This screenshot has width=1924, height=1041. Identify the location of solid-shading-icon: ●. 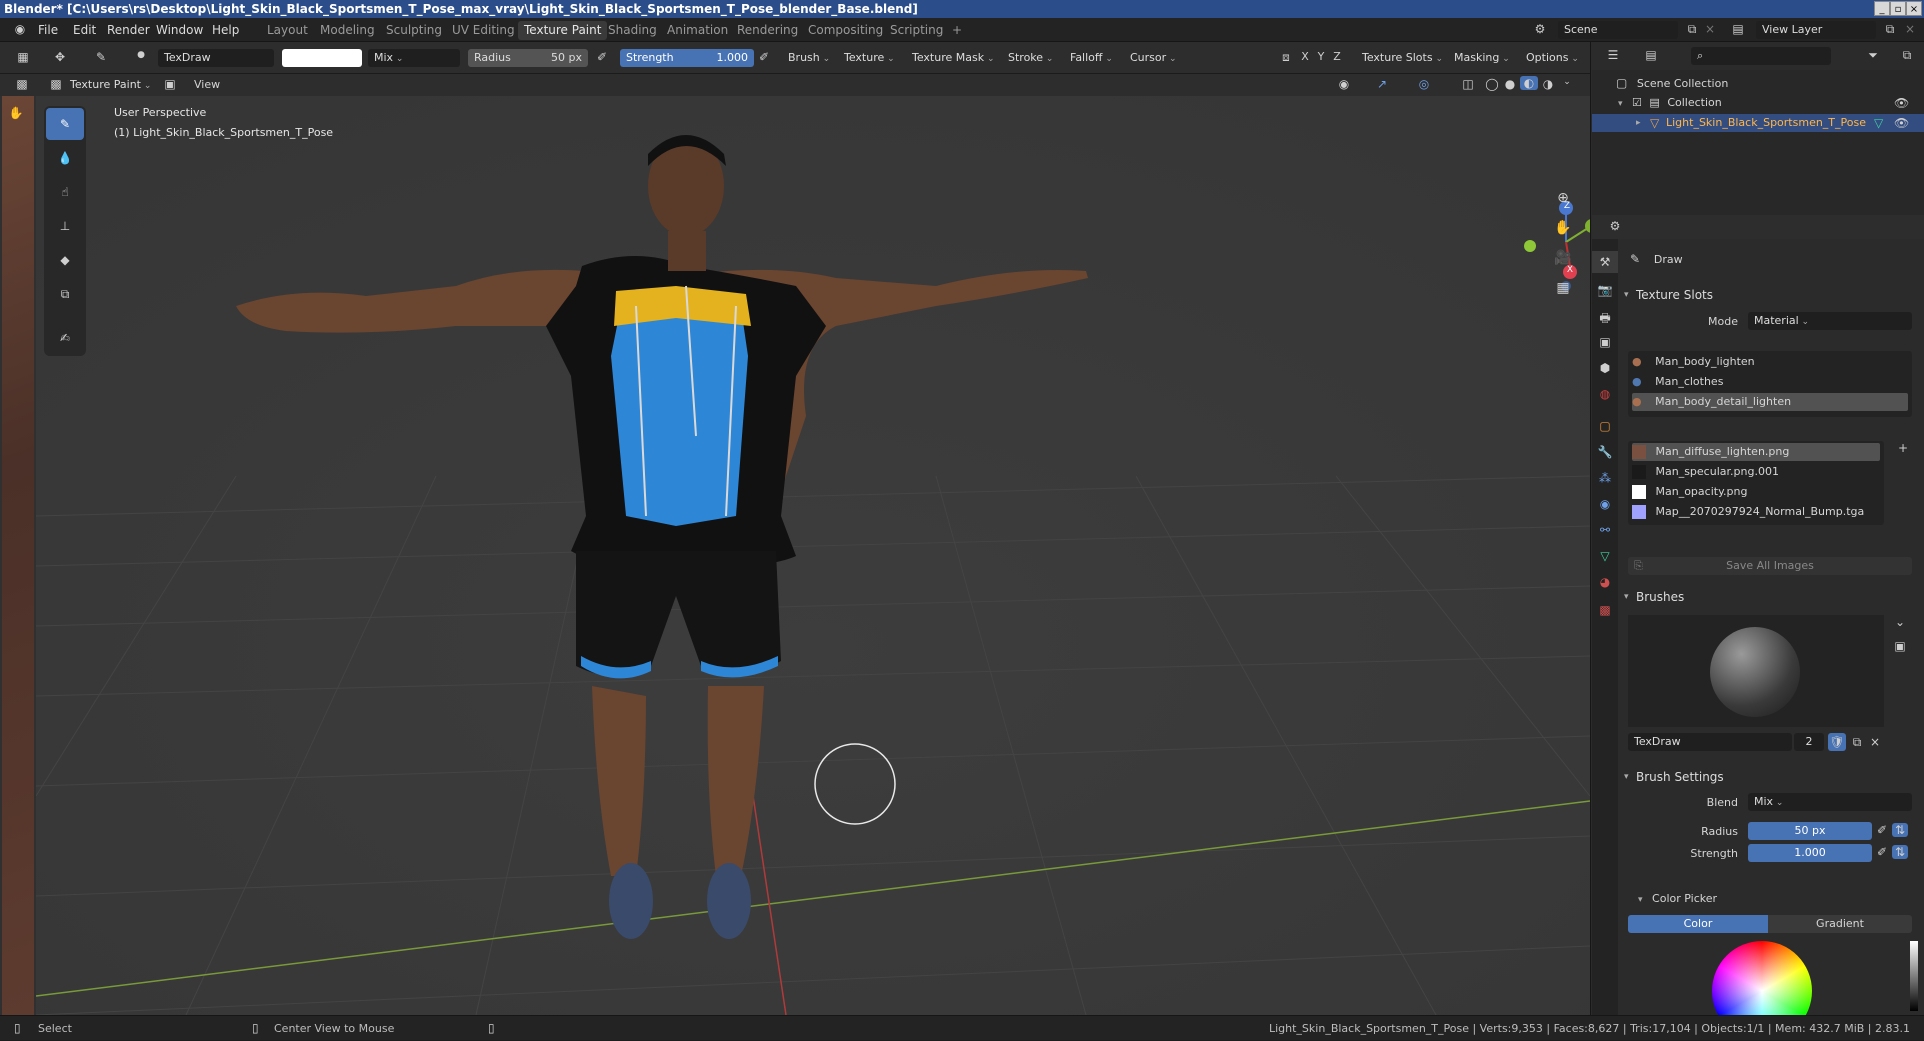
(1510, 84).